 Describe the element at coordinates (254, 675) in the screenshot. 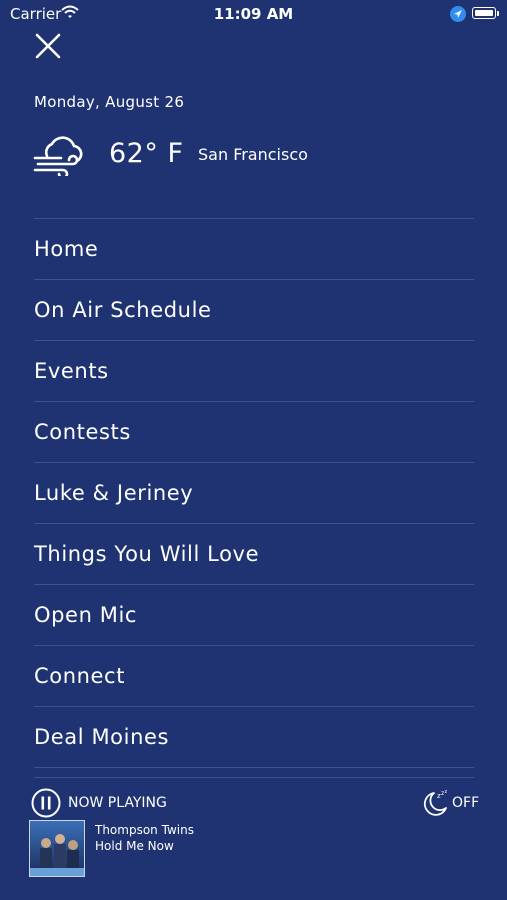

I see `menu-item-connect: Connect` at that location.